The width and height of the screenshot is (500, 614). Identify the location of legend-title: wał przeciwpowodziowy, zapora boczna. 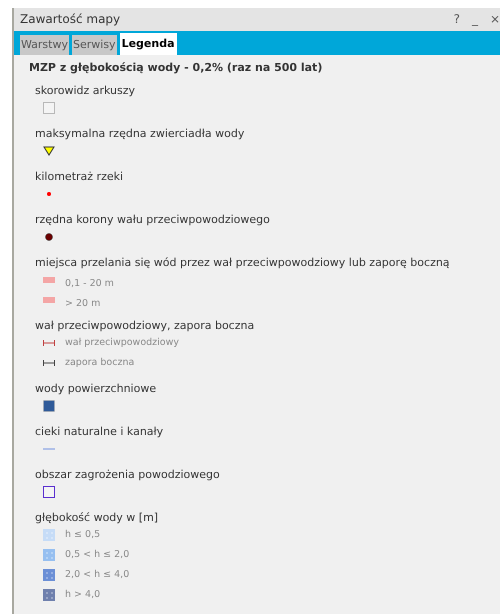
(145, 326).